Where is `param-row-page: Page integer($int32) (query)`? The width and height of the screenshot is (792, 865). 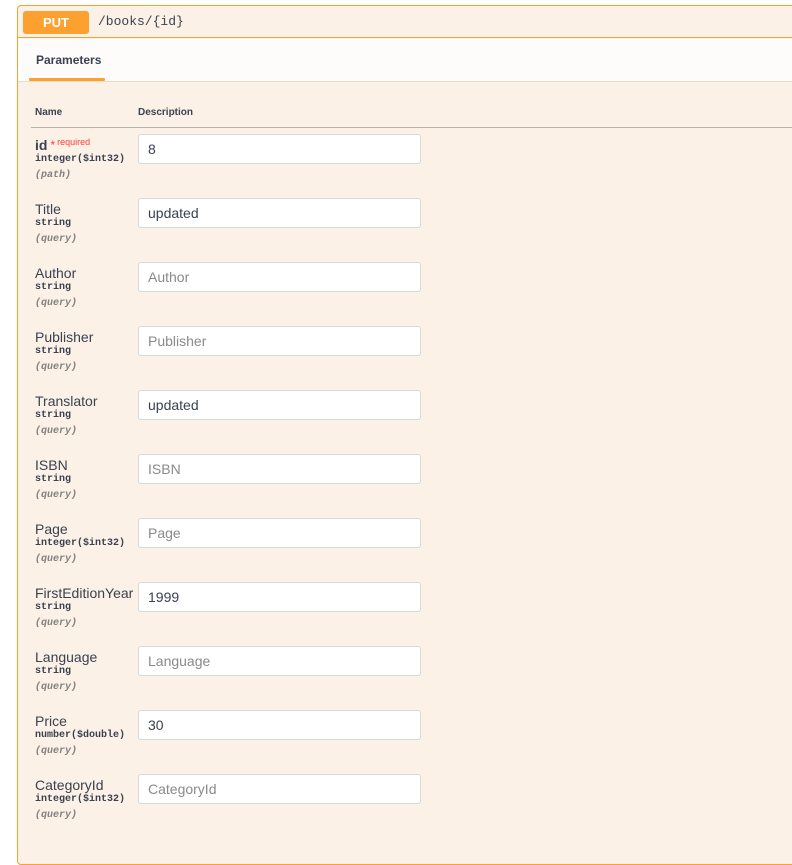
param-row-page: Page integer($int32) (query) is located at coordinates (403, 551).